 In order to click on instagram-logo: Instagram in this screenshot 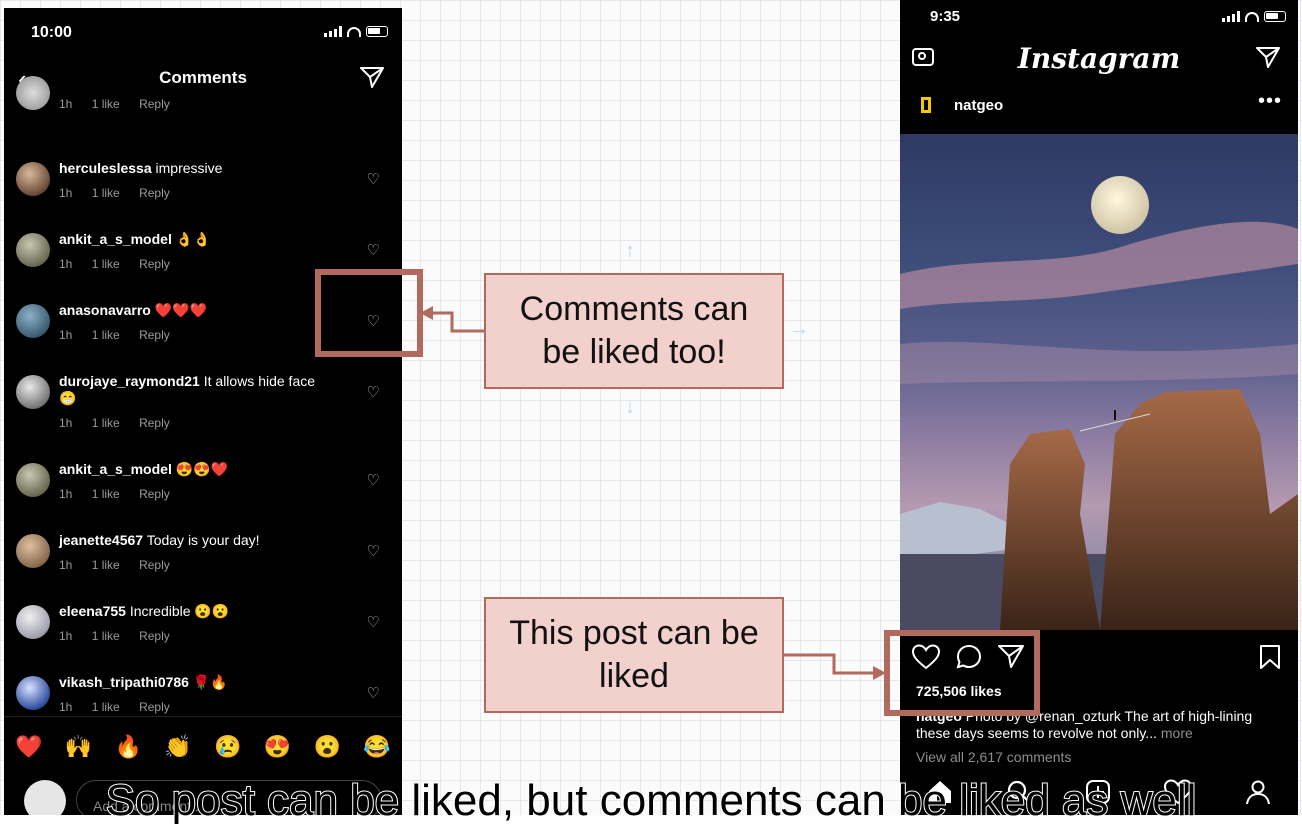, I will do `click(1099, 58)`.